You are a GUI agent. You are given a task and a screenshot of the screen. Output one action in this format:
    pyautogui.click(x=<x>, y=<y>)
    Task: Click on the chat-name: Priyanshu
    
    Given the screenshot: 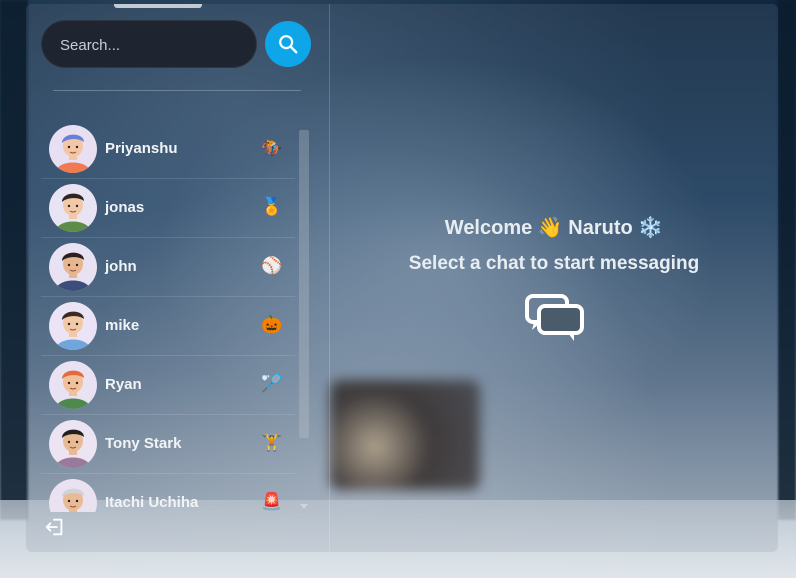 What is the action you would take?
    pyautogui.click(x=141, y=148)
    